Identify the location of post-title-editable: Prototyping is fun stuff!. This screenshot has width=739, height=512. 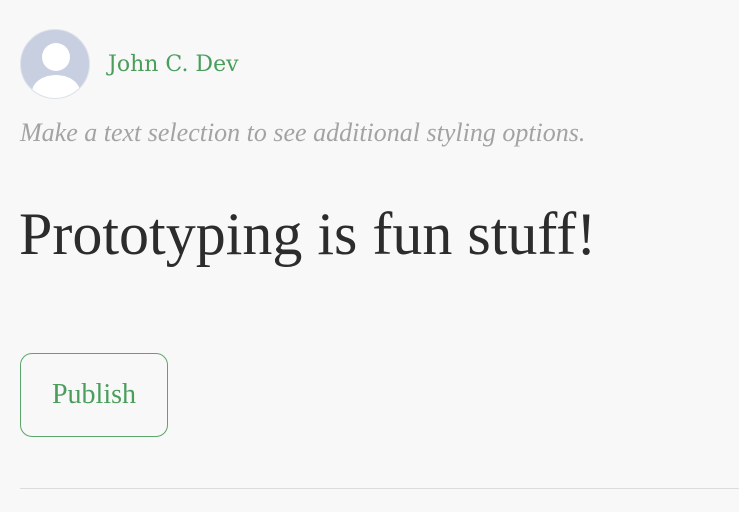
(375, 234).